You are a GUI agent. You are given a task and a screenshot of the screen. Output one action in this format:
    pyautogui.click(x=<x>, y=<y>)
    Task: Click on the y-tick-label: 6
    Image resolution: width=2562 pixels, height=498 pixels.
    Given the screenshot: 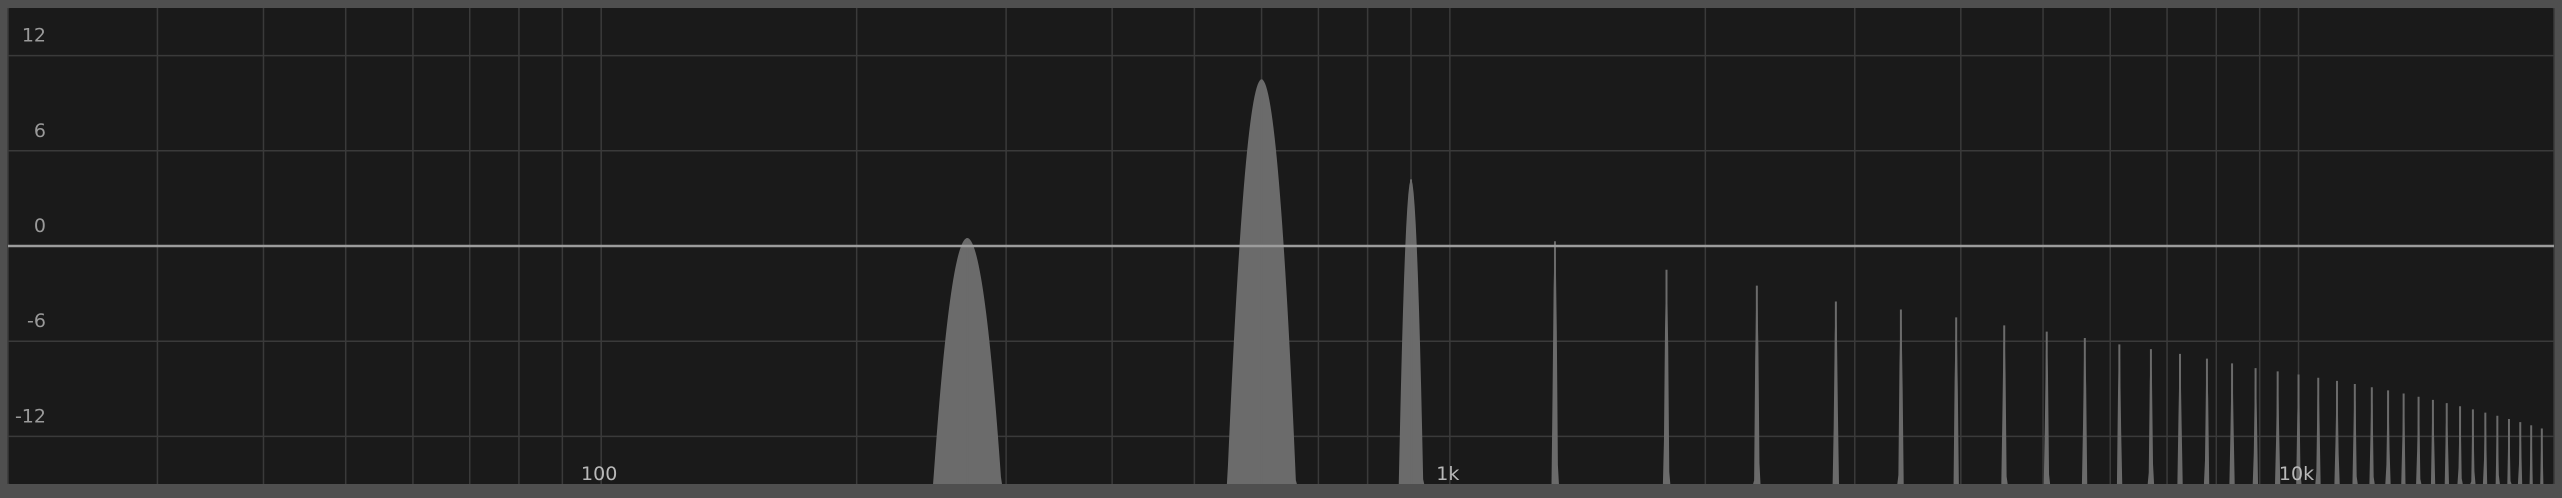 What is the action you would take?
    pyautogui.click(x=40, y=131)
    